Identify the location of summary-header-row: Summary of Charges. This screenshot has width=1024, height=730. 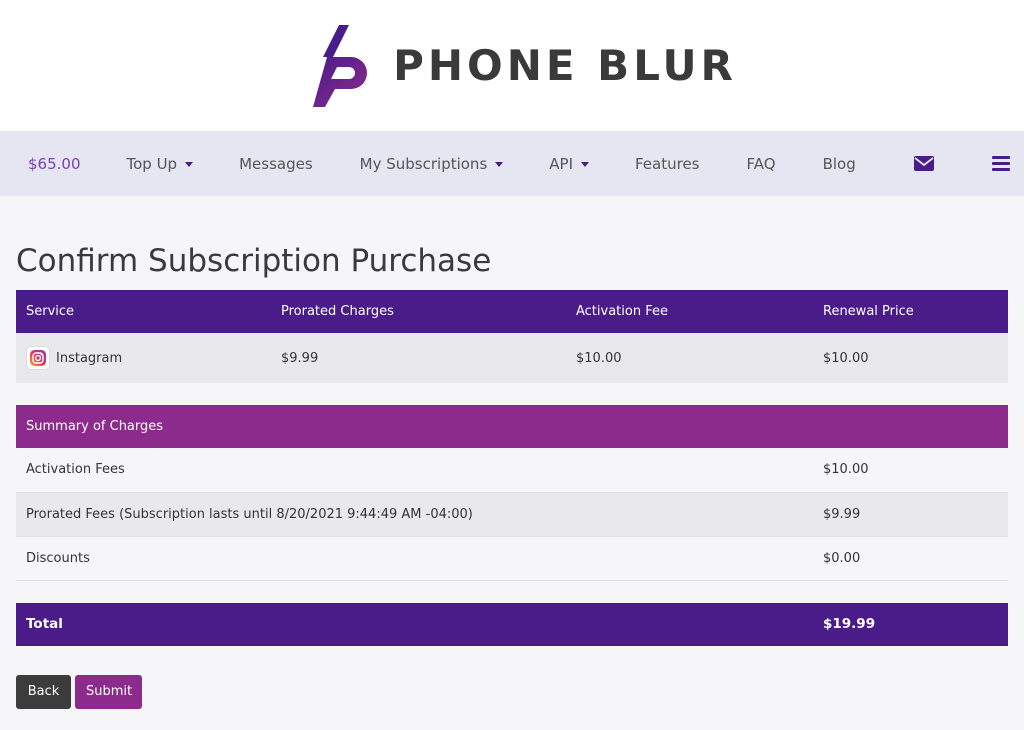
(512, 426).